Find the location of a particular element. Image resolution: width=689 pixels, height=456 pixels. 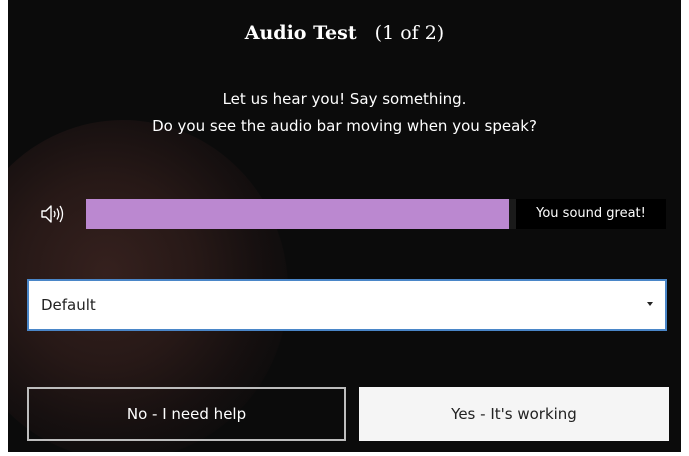

need-help-button: No - I need help is located at coordinates (186, 414).